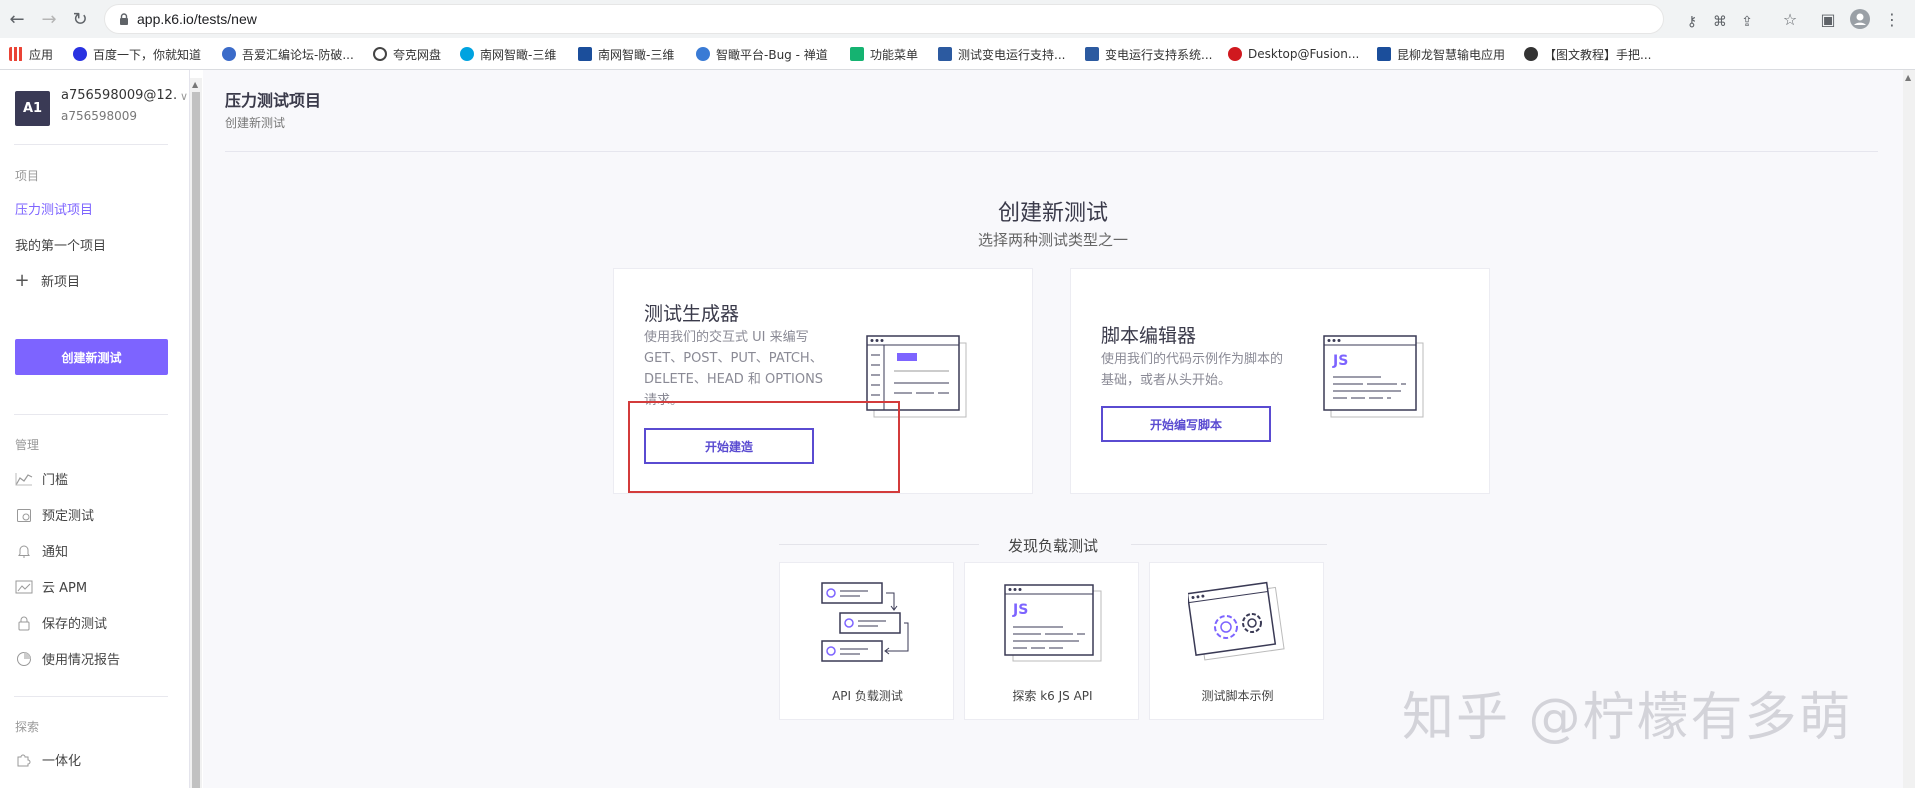 This screenshot has width=1915, height=788. I want to click on cloud-icon, so click(380, 54).